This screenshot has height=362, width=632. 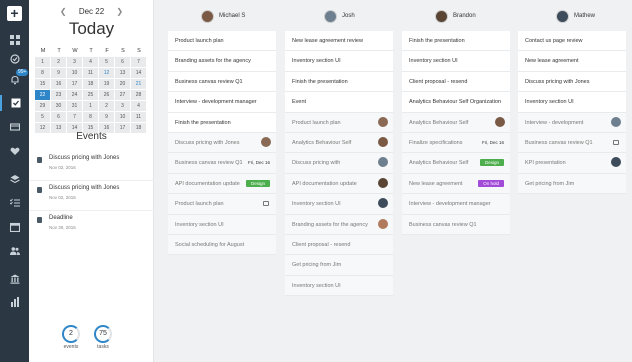 What do you see at coordinates (43, 95) in the screenshot?
I see `calendar-day: 22` at bounding box center [43, 95].